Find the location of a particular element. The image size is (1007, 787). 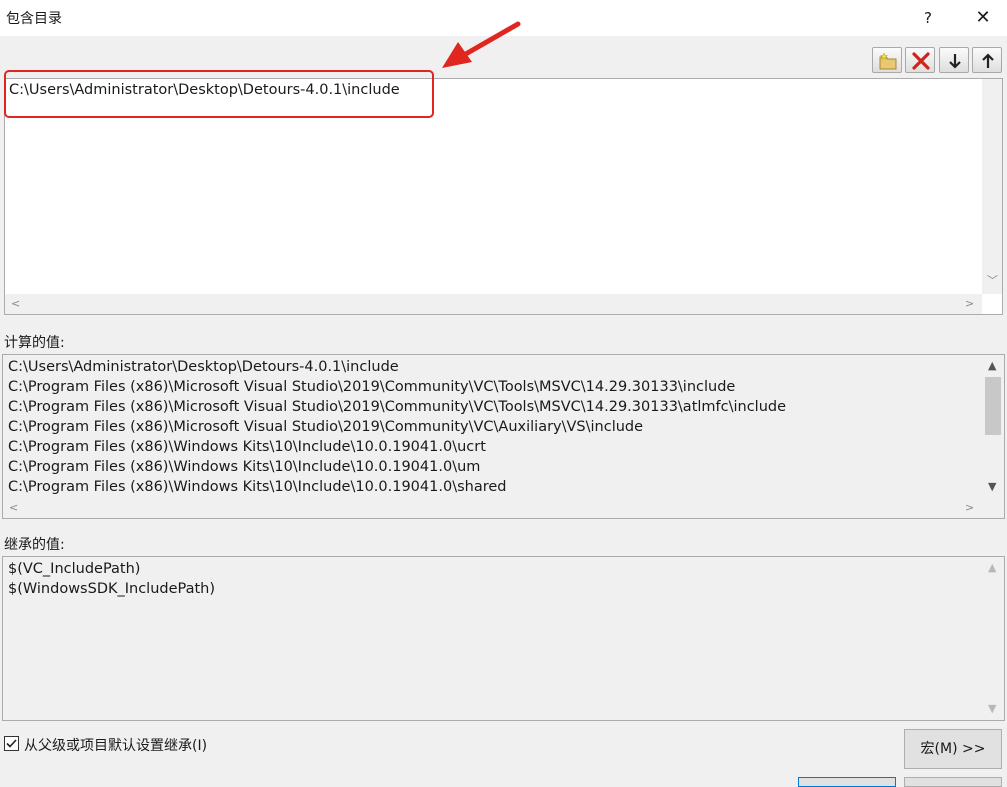

help-button: ? is located at coordinates (928, 18).